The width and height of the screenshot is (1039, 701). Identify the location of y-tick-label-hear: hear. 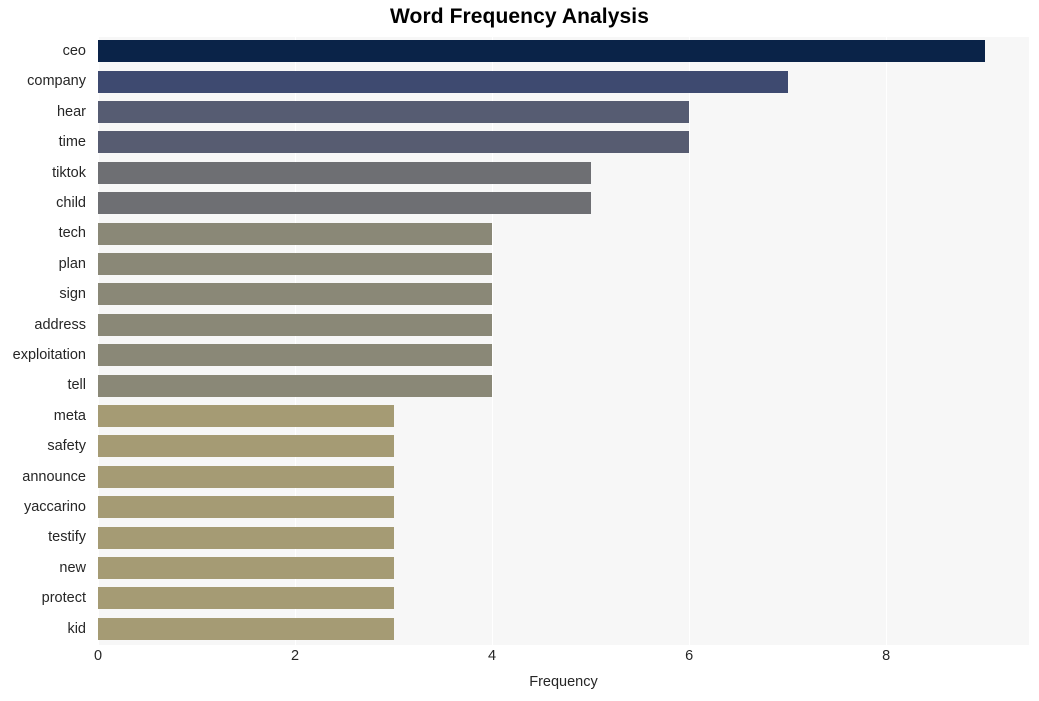
(71, 111).